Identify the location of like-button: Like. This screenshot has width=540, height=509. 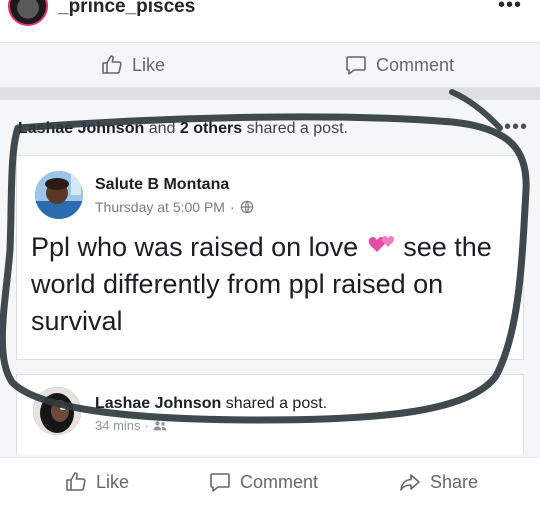
(132, 65).